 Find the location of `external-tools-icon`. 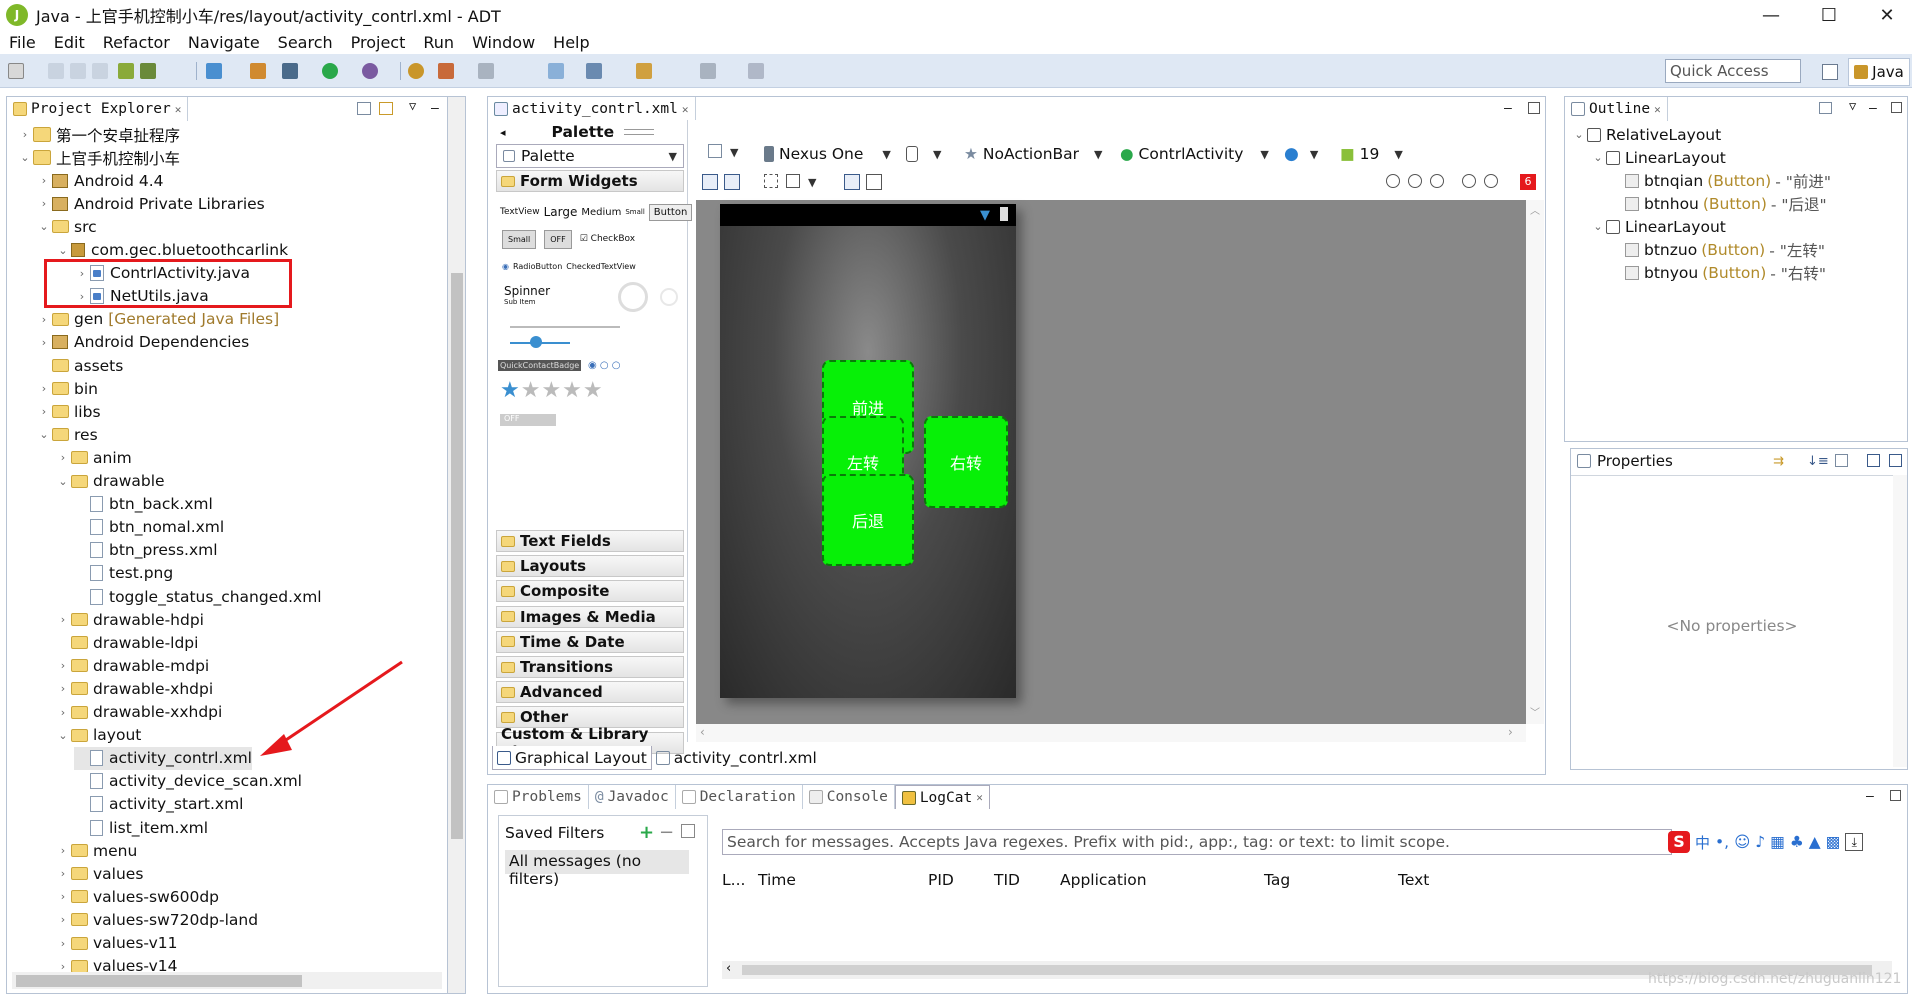

external-tools-icon is located at coordinates (370, 71).